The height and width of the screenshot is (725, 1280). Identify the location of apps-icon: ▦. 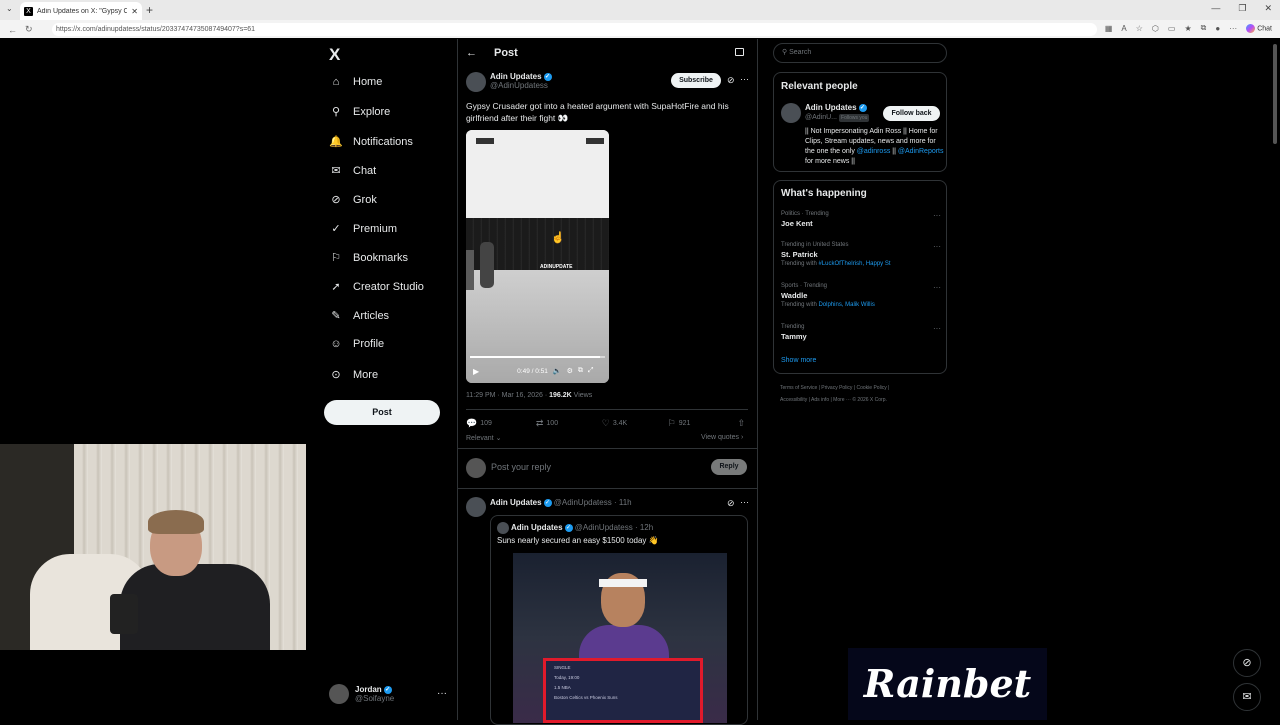
(1109, 28).